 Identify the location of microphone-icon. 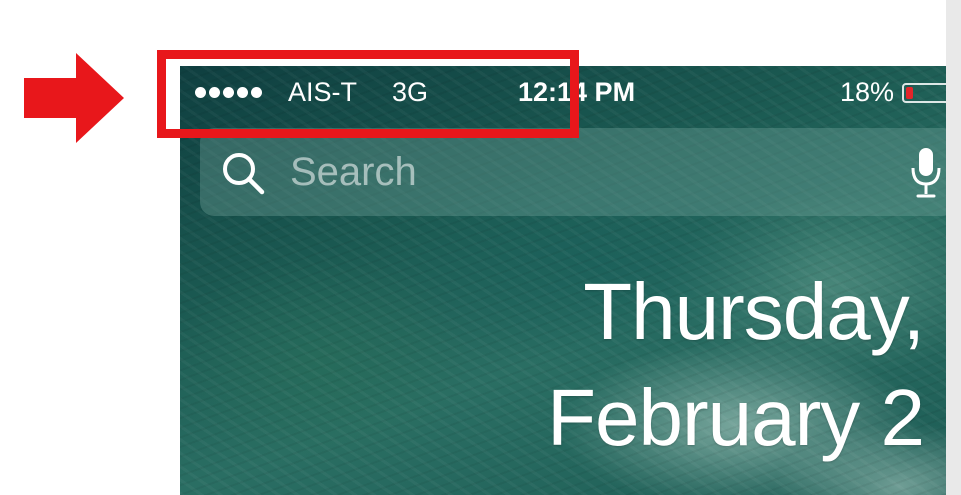
(926, 173).